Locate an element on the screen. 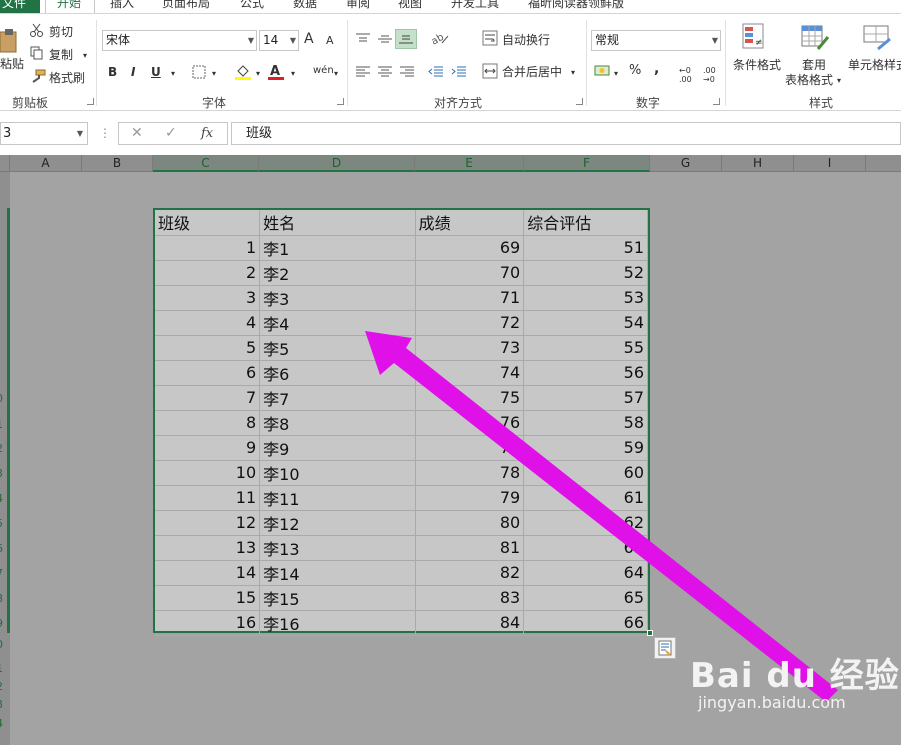 Image resolution: width=901 pixels, height=745 pixels. table-cell: 2 is located at coordinates (208, 273).